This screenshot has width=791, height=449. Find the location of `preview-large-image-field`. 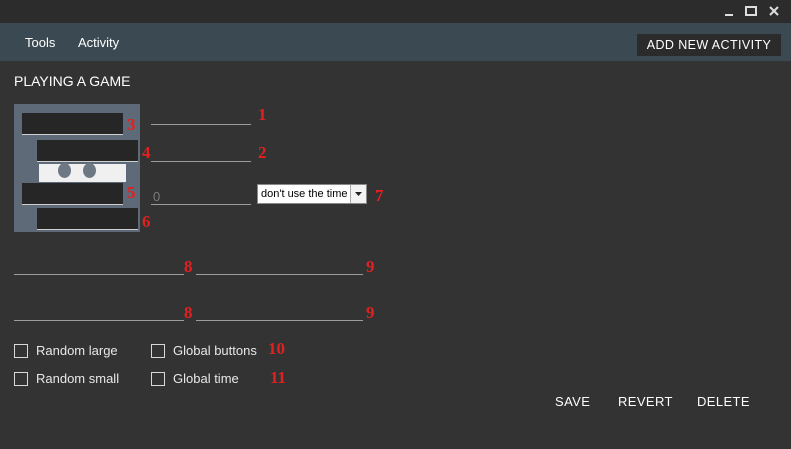

preview-large-image-field is located at coordinates (72, 124).